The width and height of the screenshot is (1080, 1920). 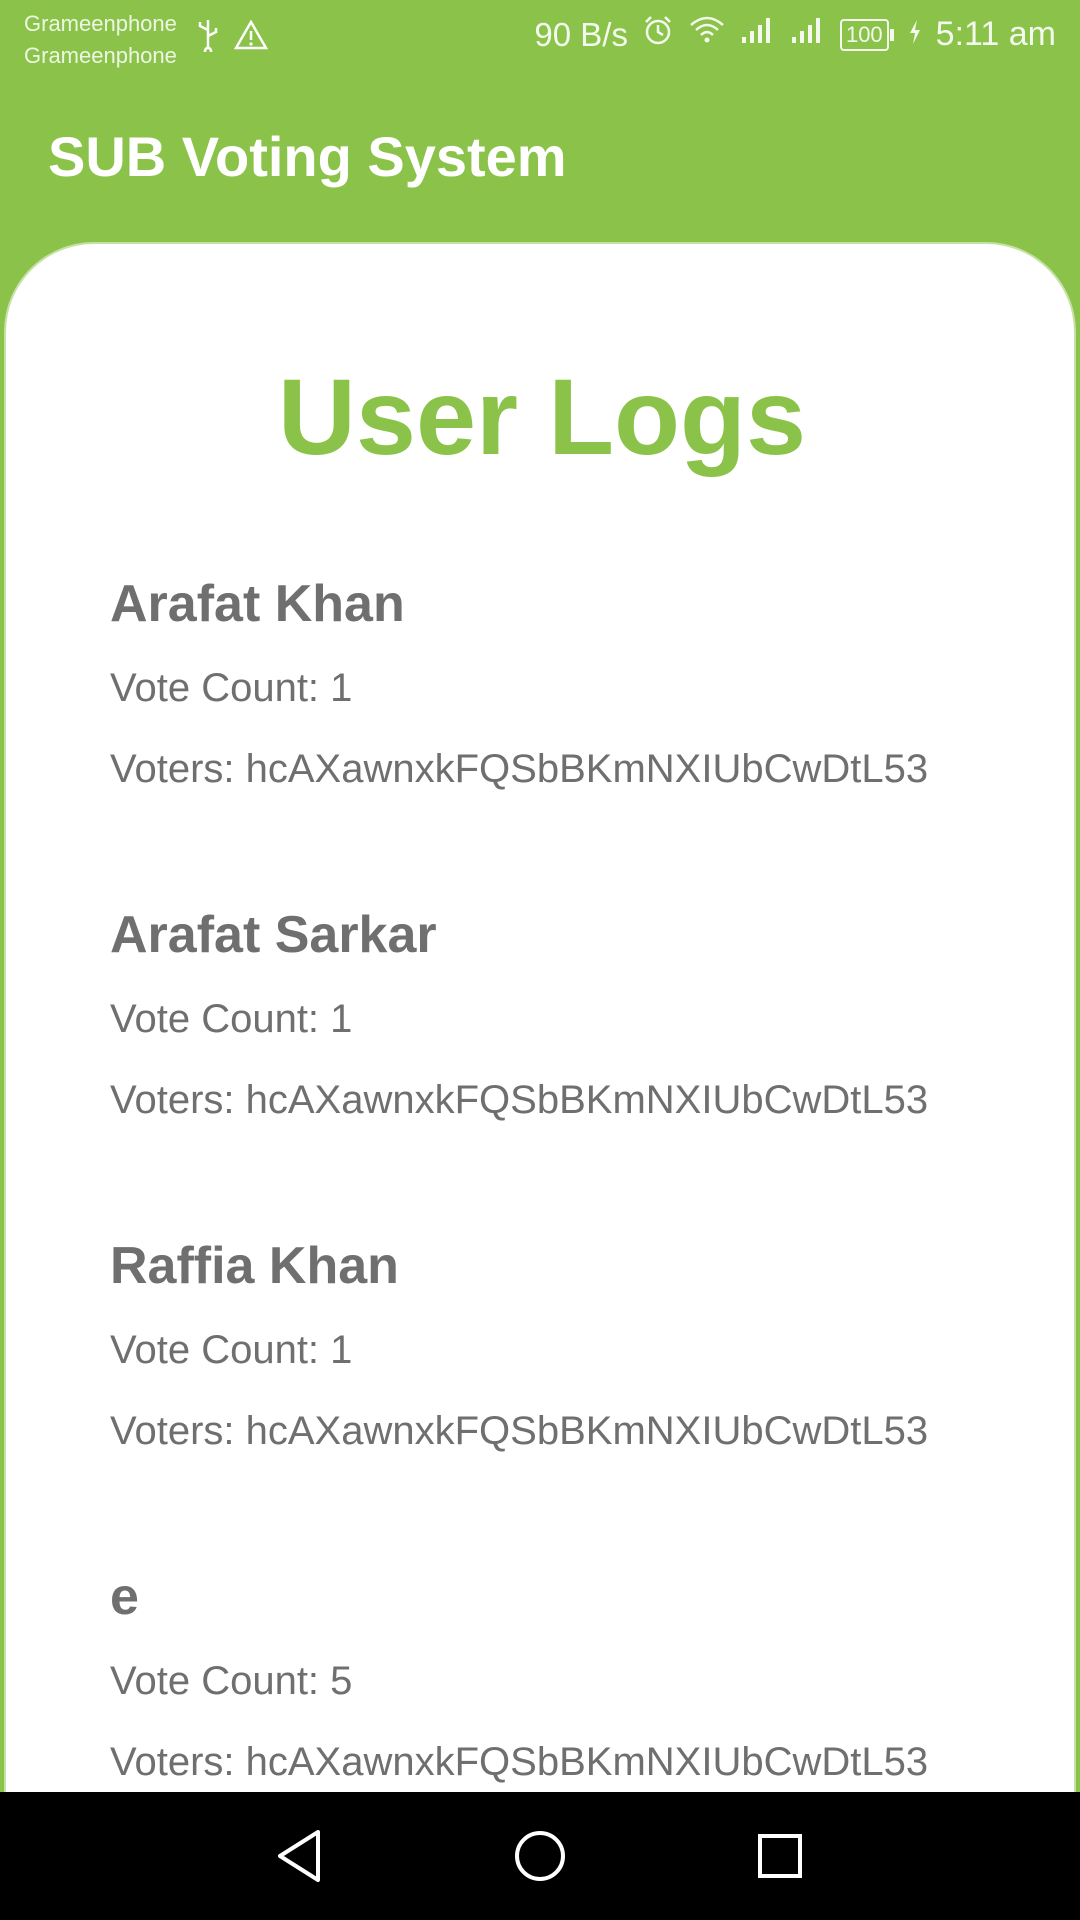 I want to click on page-title: User Logs, so click(x=542, y=416).